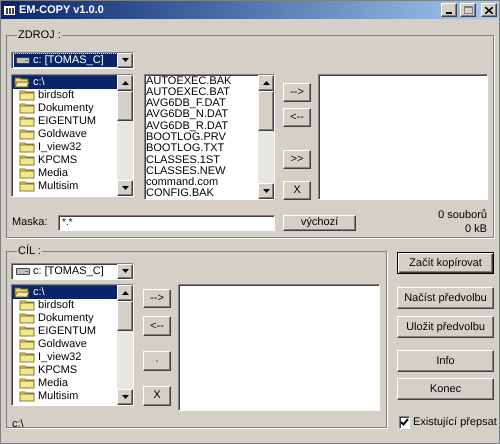  Describe the element at coordinates (445, 361) in the screenshot. I see `action-button: Info` at that location.